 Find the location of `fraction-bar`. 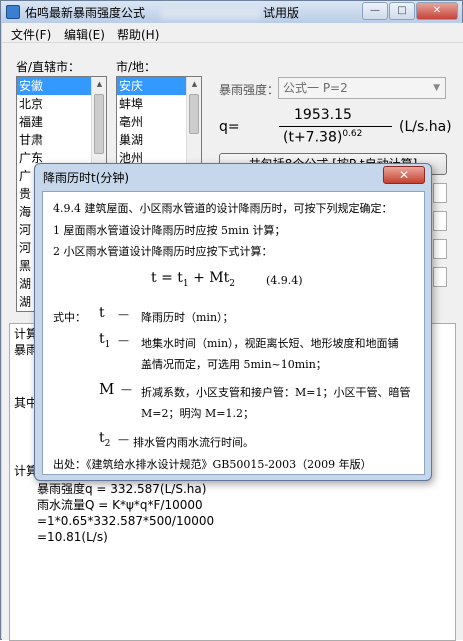

fraction-bar is located at coordinates (335, 126).